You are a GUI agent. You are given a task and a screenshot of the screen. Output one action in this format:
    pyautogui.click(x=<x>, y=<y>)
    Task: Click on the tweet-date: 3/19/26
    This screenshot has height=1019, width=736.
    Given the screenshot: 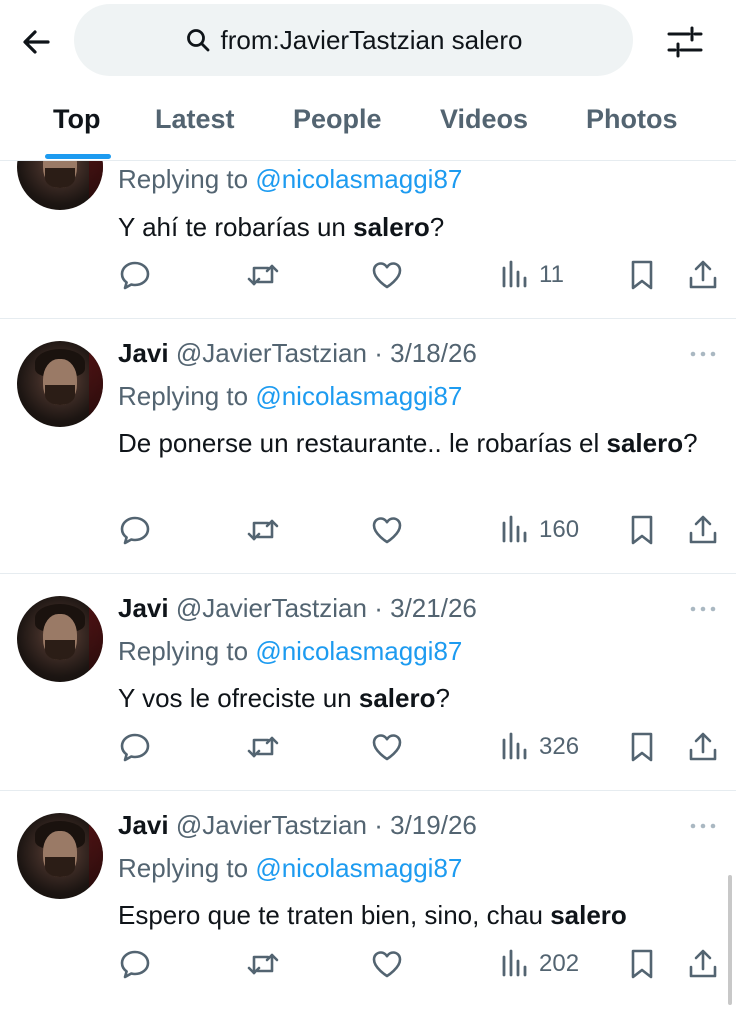 What is the action you would take?
    pyautogui.click(x=433, y=825)
    